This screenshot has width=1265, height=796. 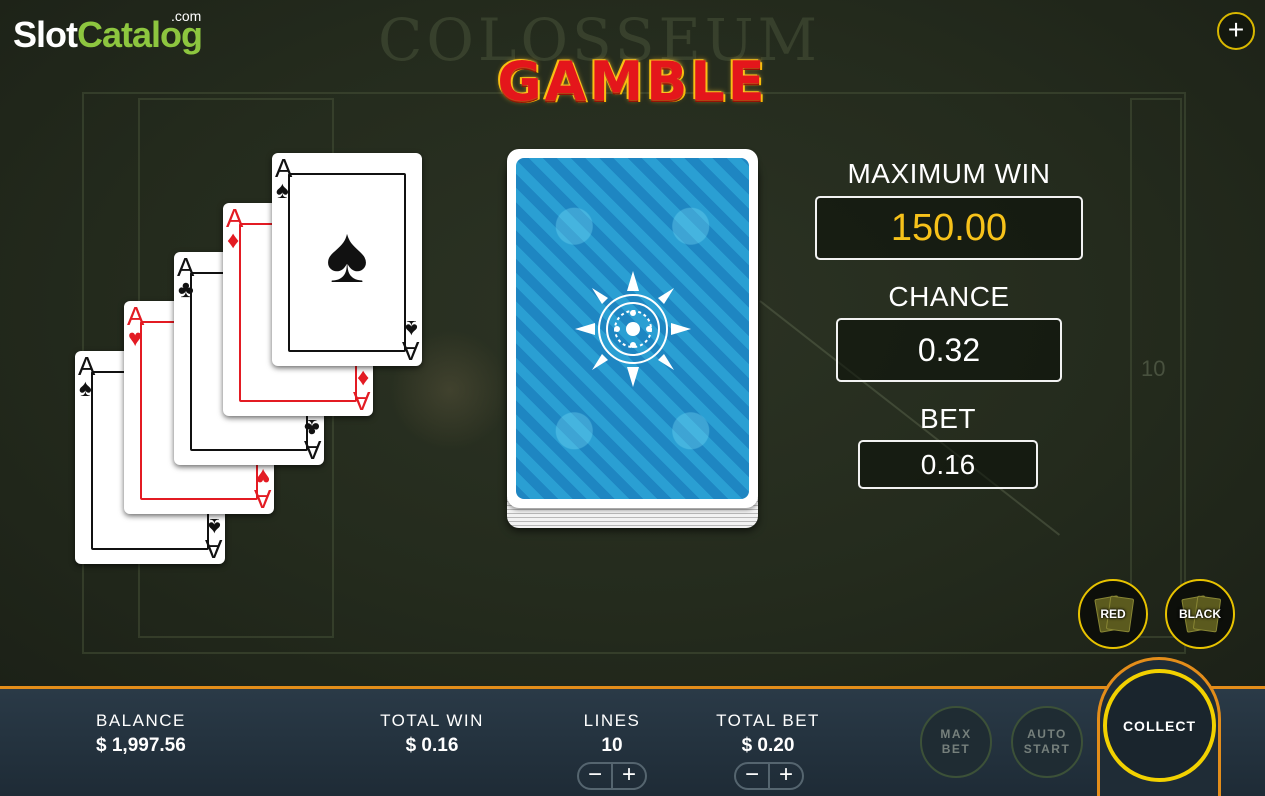 I want to click on history-card: A♠♠A♠, so click(x=347, y=259).